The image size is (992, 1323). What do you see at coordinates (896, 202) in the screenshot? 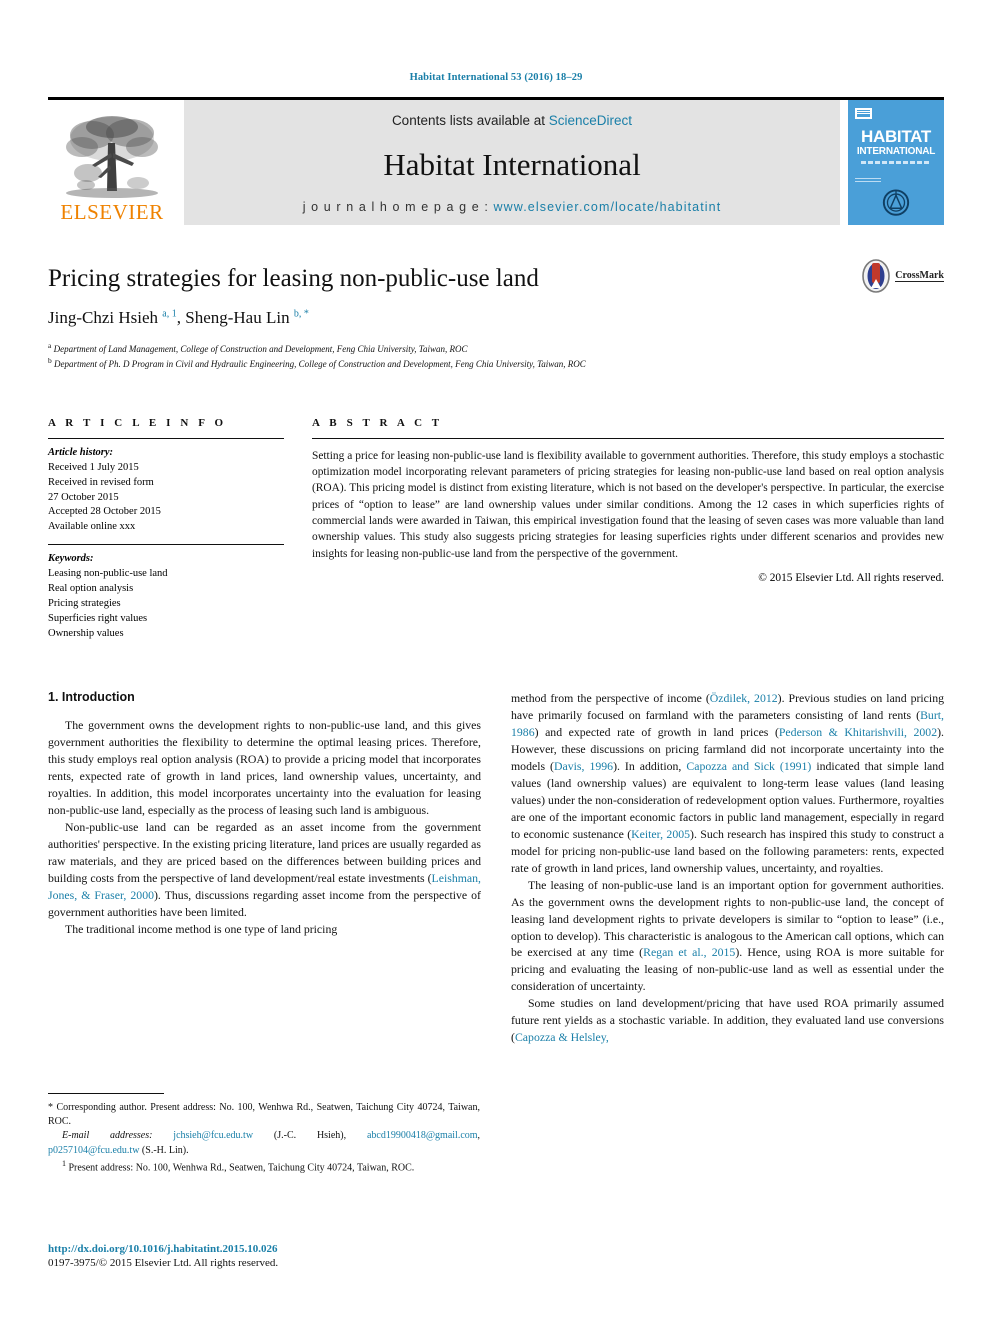
I see `cover-emblem-icon` at bounding box center [896, 202].